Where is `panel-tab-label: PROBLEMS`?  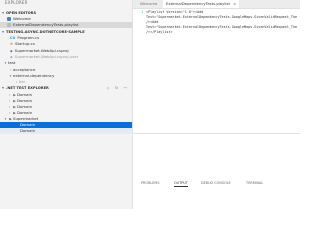
panel-tab-label: PROBLEMS is located at coordinates (150, 183).